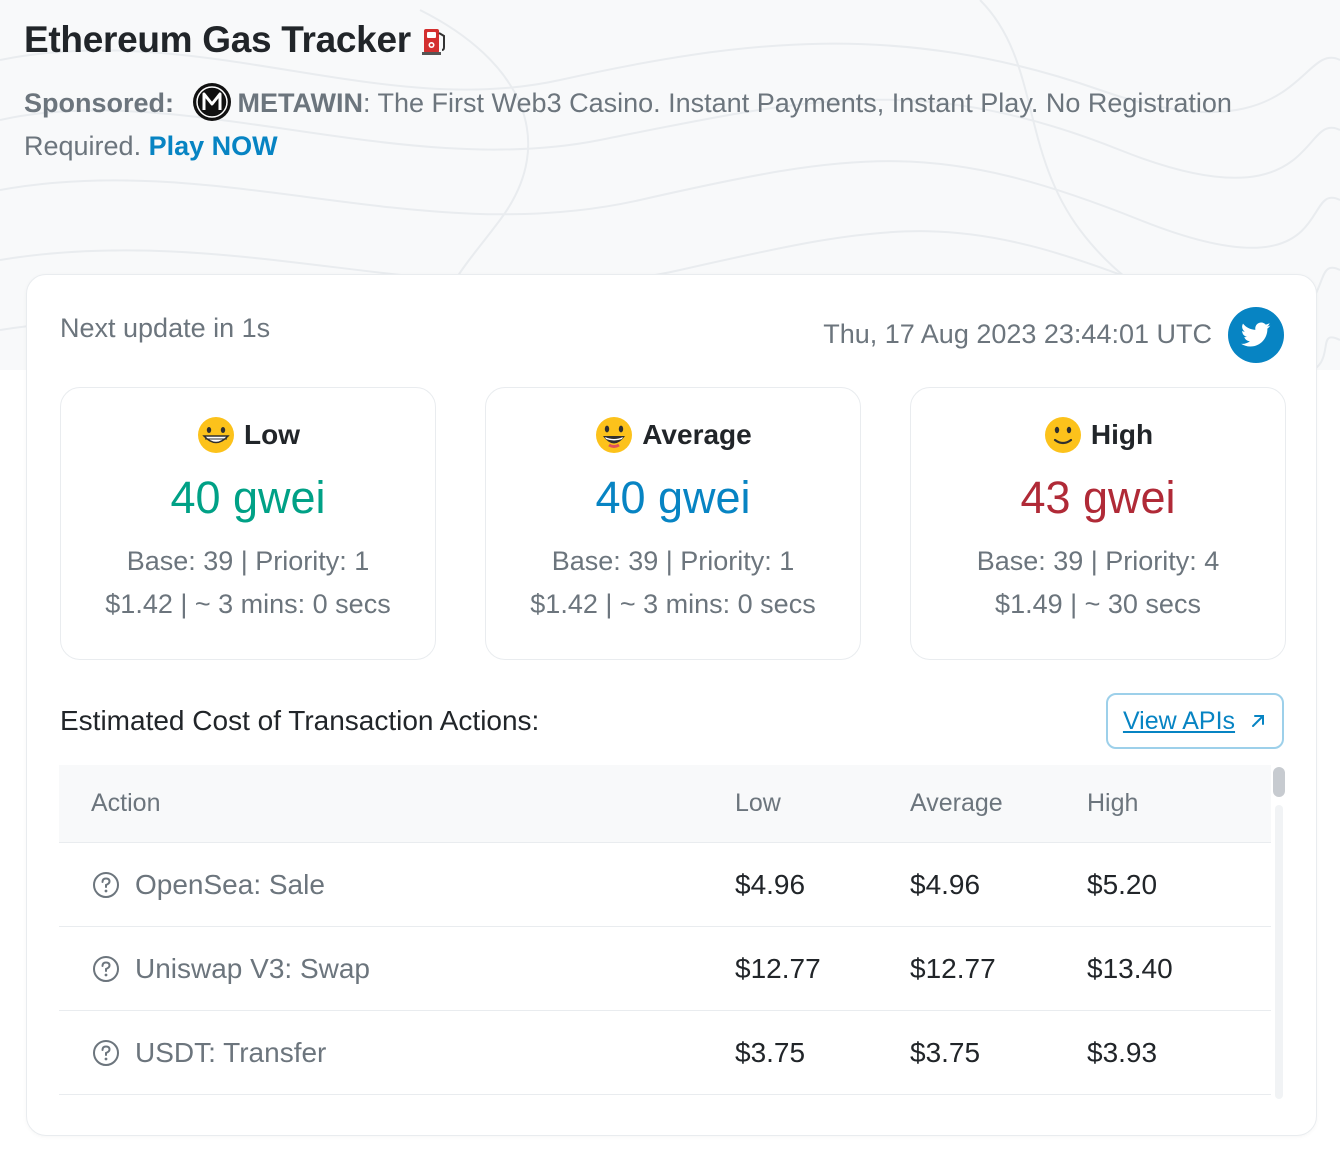 The width and height of the screenshot is (1340, 1166). What do you see at coordinates (1122, 884) in the screenshot?
I see `cost-high: $5.20` at bounding box center [1122, 884].